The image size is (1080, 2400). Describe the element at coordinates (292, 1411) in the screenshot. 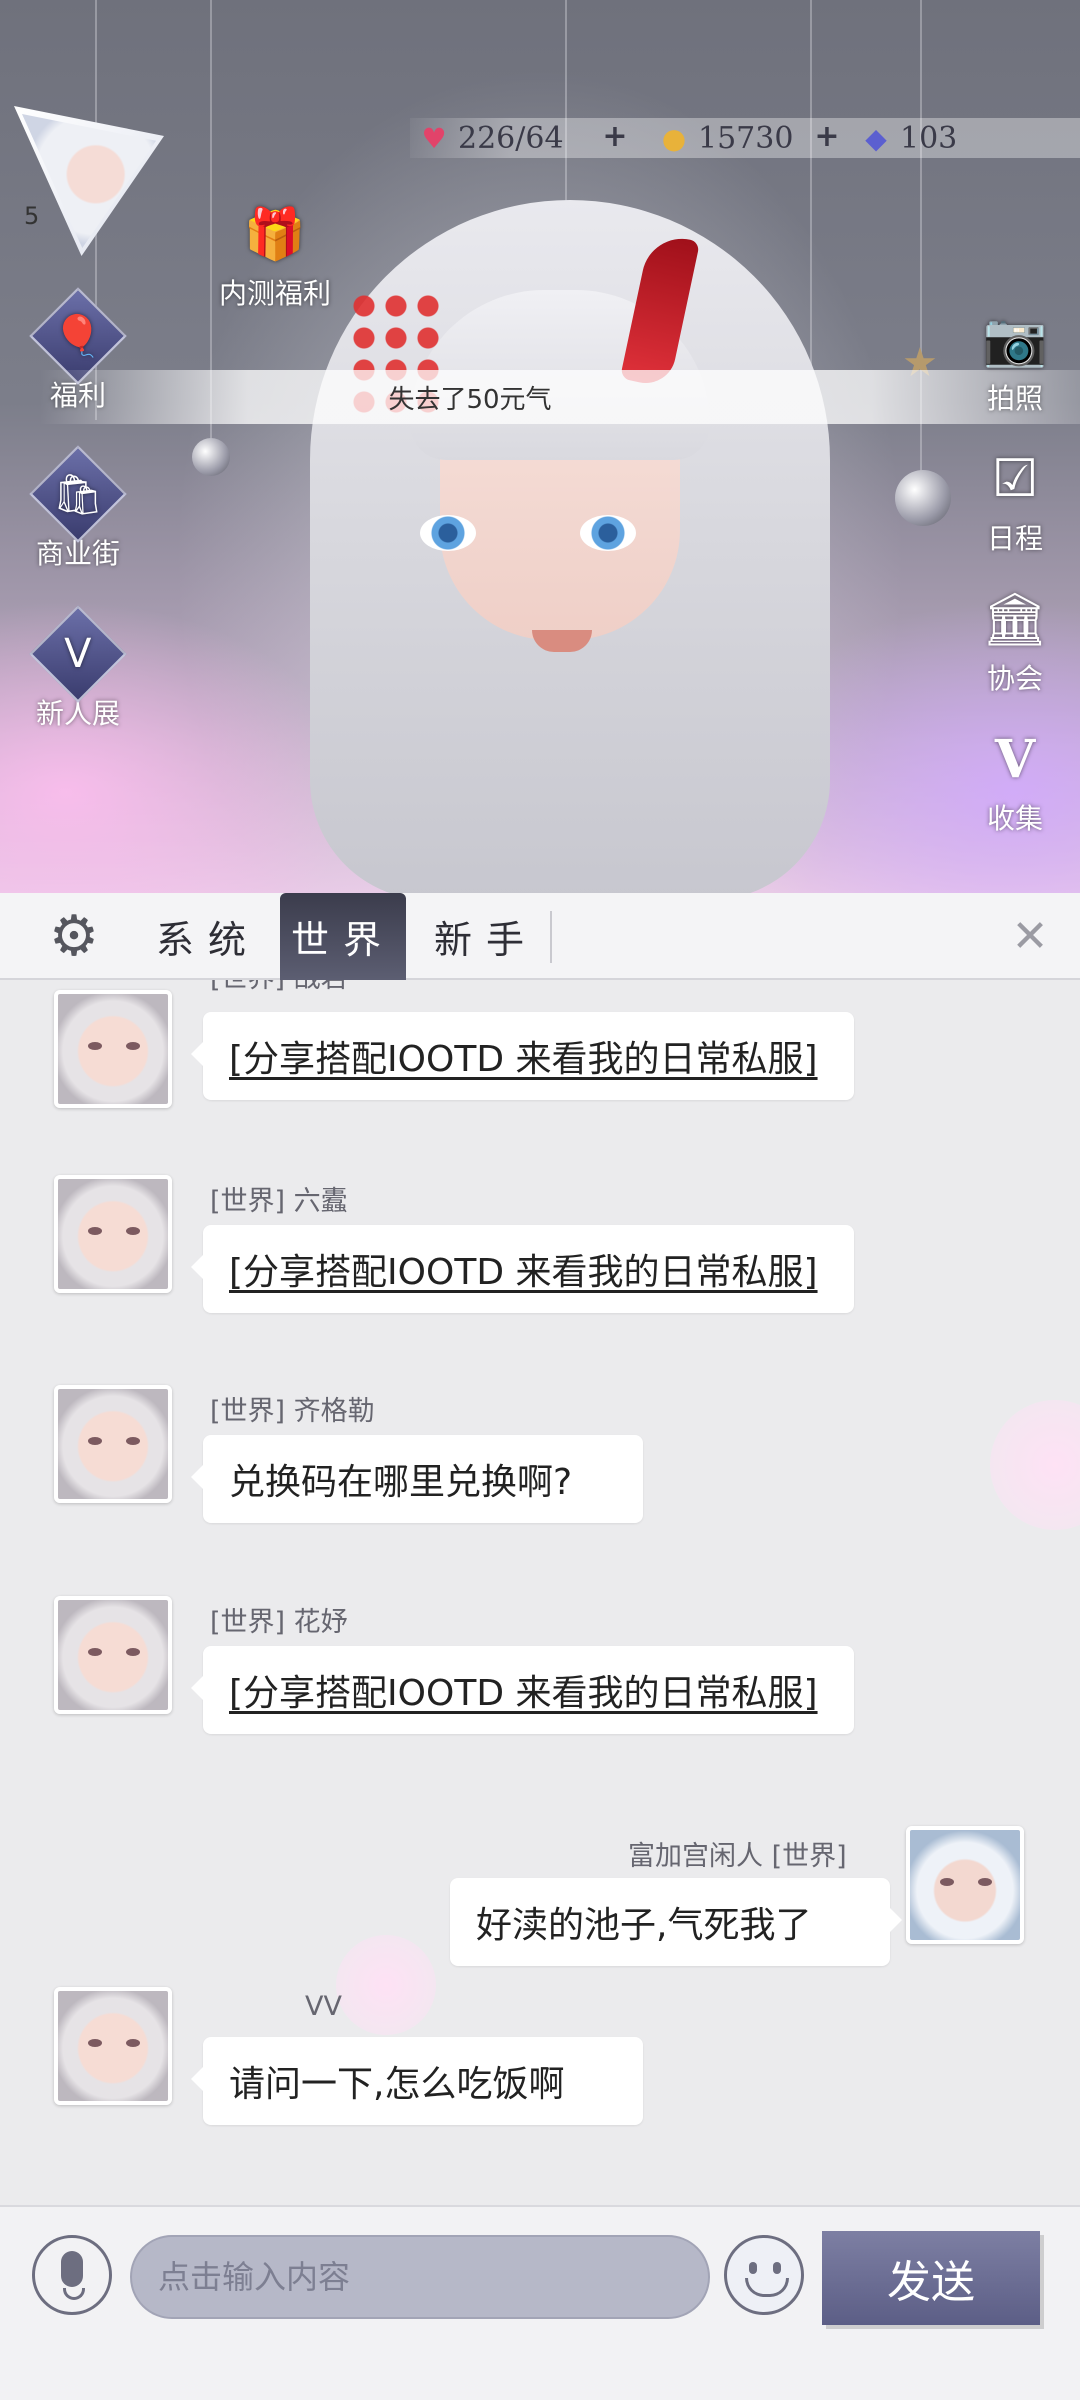

I see `sender-name: [世界] 齐格勒` at that location.